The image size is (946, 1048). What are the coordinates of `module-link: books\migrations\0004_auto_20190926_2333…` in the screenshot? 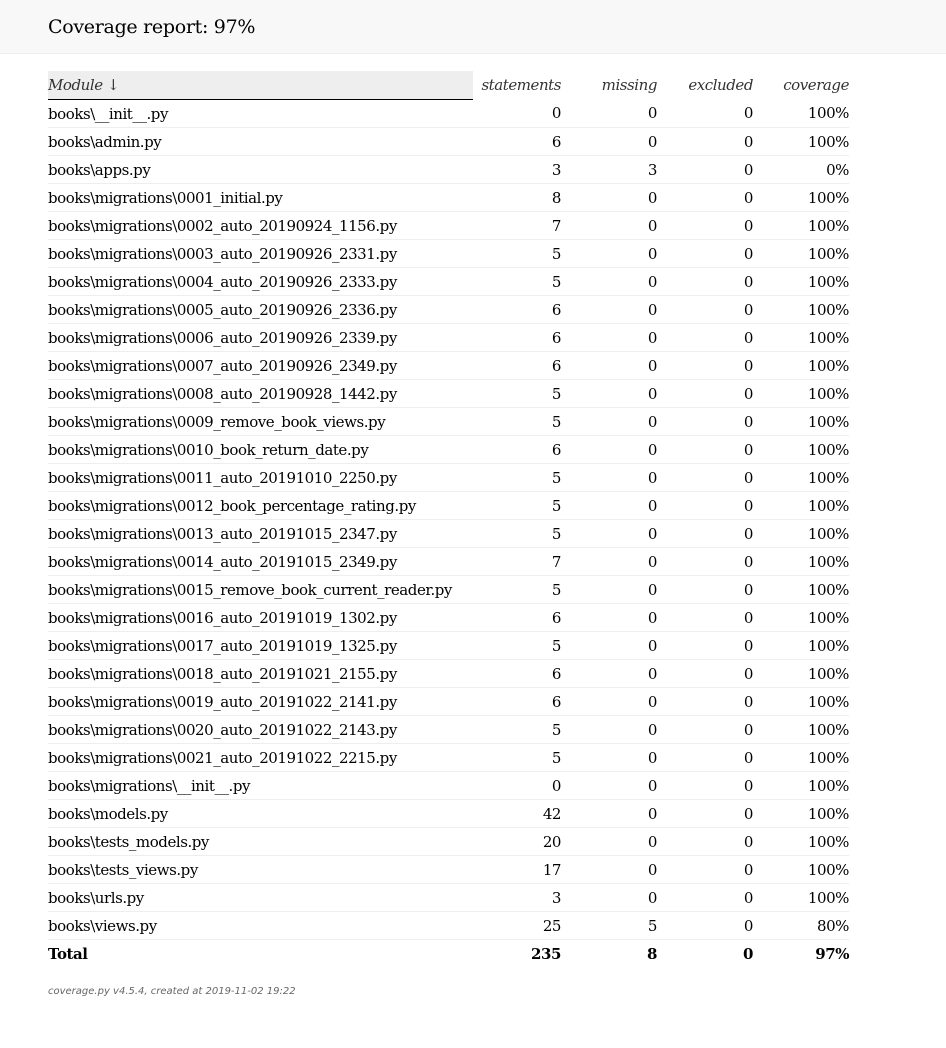 It's located at (260, 281).